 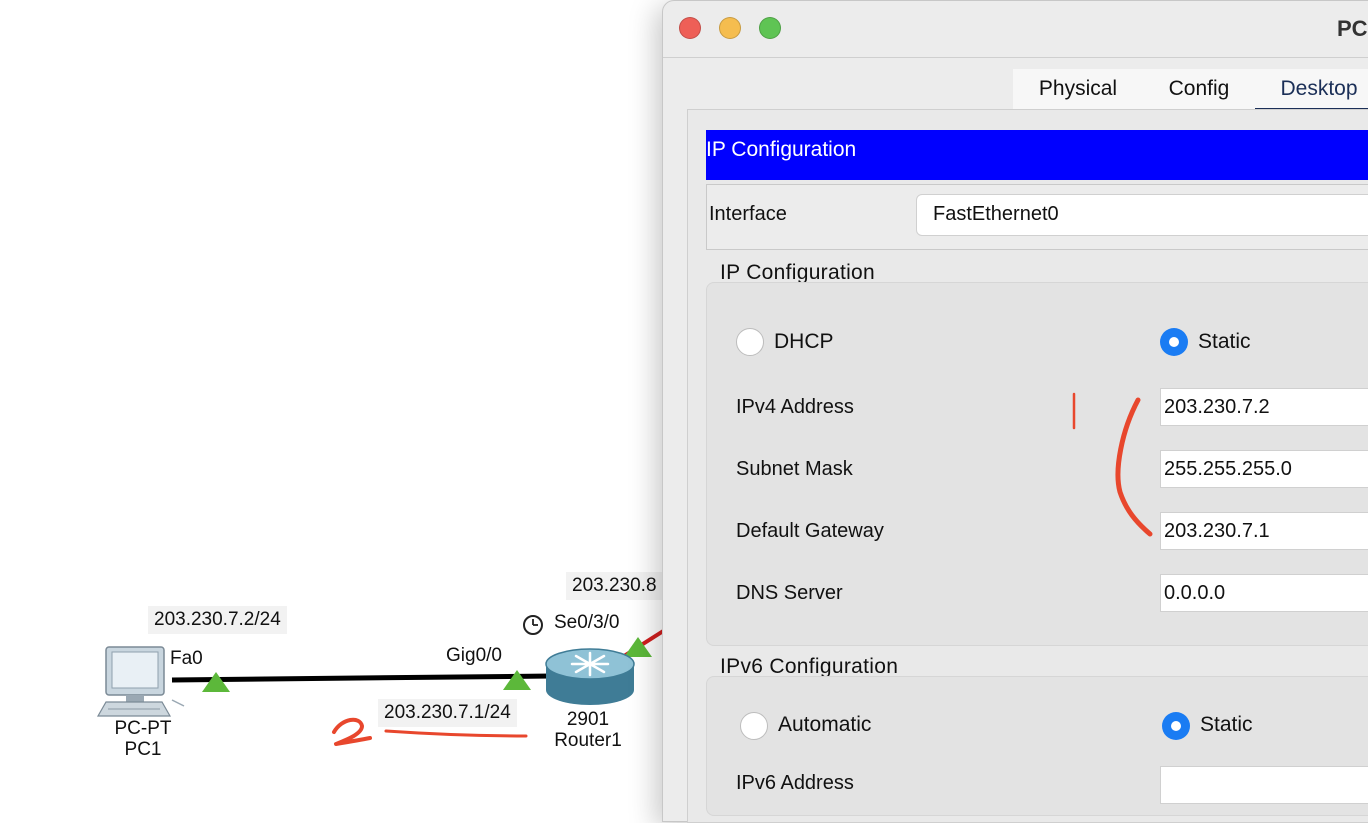 What do you see at coordinates (588, 719) in the screenshot?
I see `router-model-label: 2901` at bounding box center [588, 719].